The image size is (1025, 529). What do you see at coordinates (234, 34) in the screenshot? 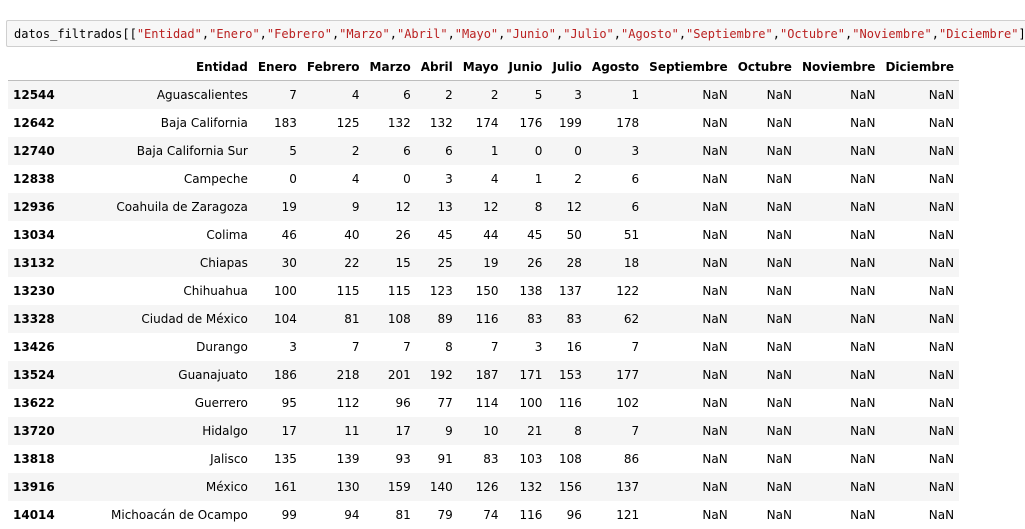
I see `code-string-literal: "Enero"` at bounding box center [234, 34].